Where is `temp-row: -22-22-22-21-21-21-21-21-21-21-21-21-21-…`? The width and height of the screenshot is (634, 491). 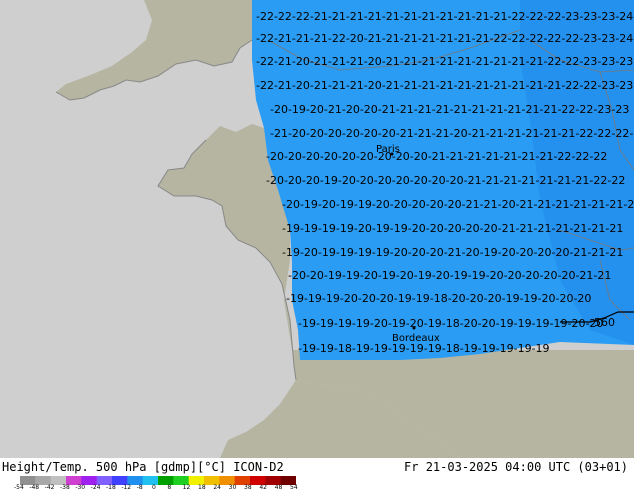
temp-row: -22-22-22-21-21-21-21-21-21-21-21-21-21-… is located at coordinates (445, 16).